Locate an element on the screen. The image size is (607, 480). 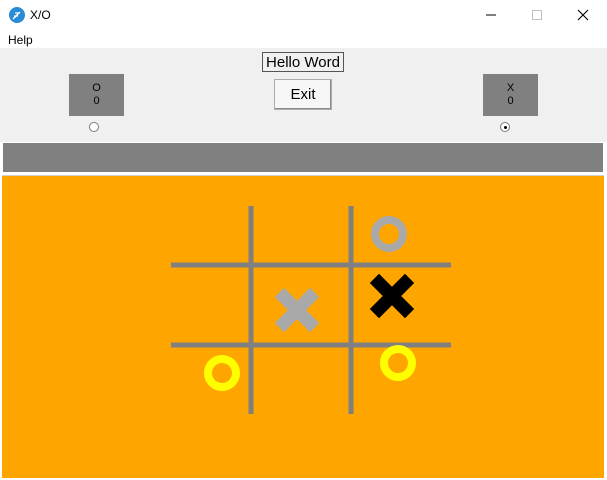
player-o-score-box: O 0 is located at coordinates (96, 95).